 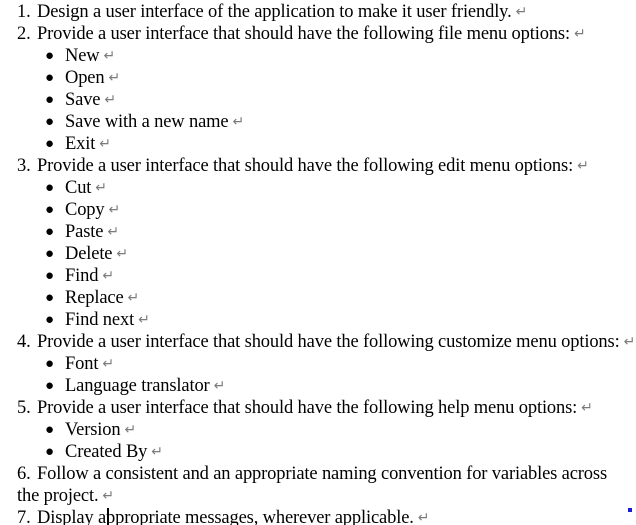 What do you see at coordinates (318, 430) in the screenshot?
I see `list-item: ● Version ↵` at bounding box center [318, 430].